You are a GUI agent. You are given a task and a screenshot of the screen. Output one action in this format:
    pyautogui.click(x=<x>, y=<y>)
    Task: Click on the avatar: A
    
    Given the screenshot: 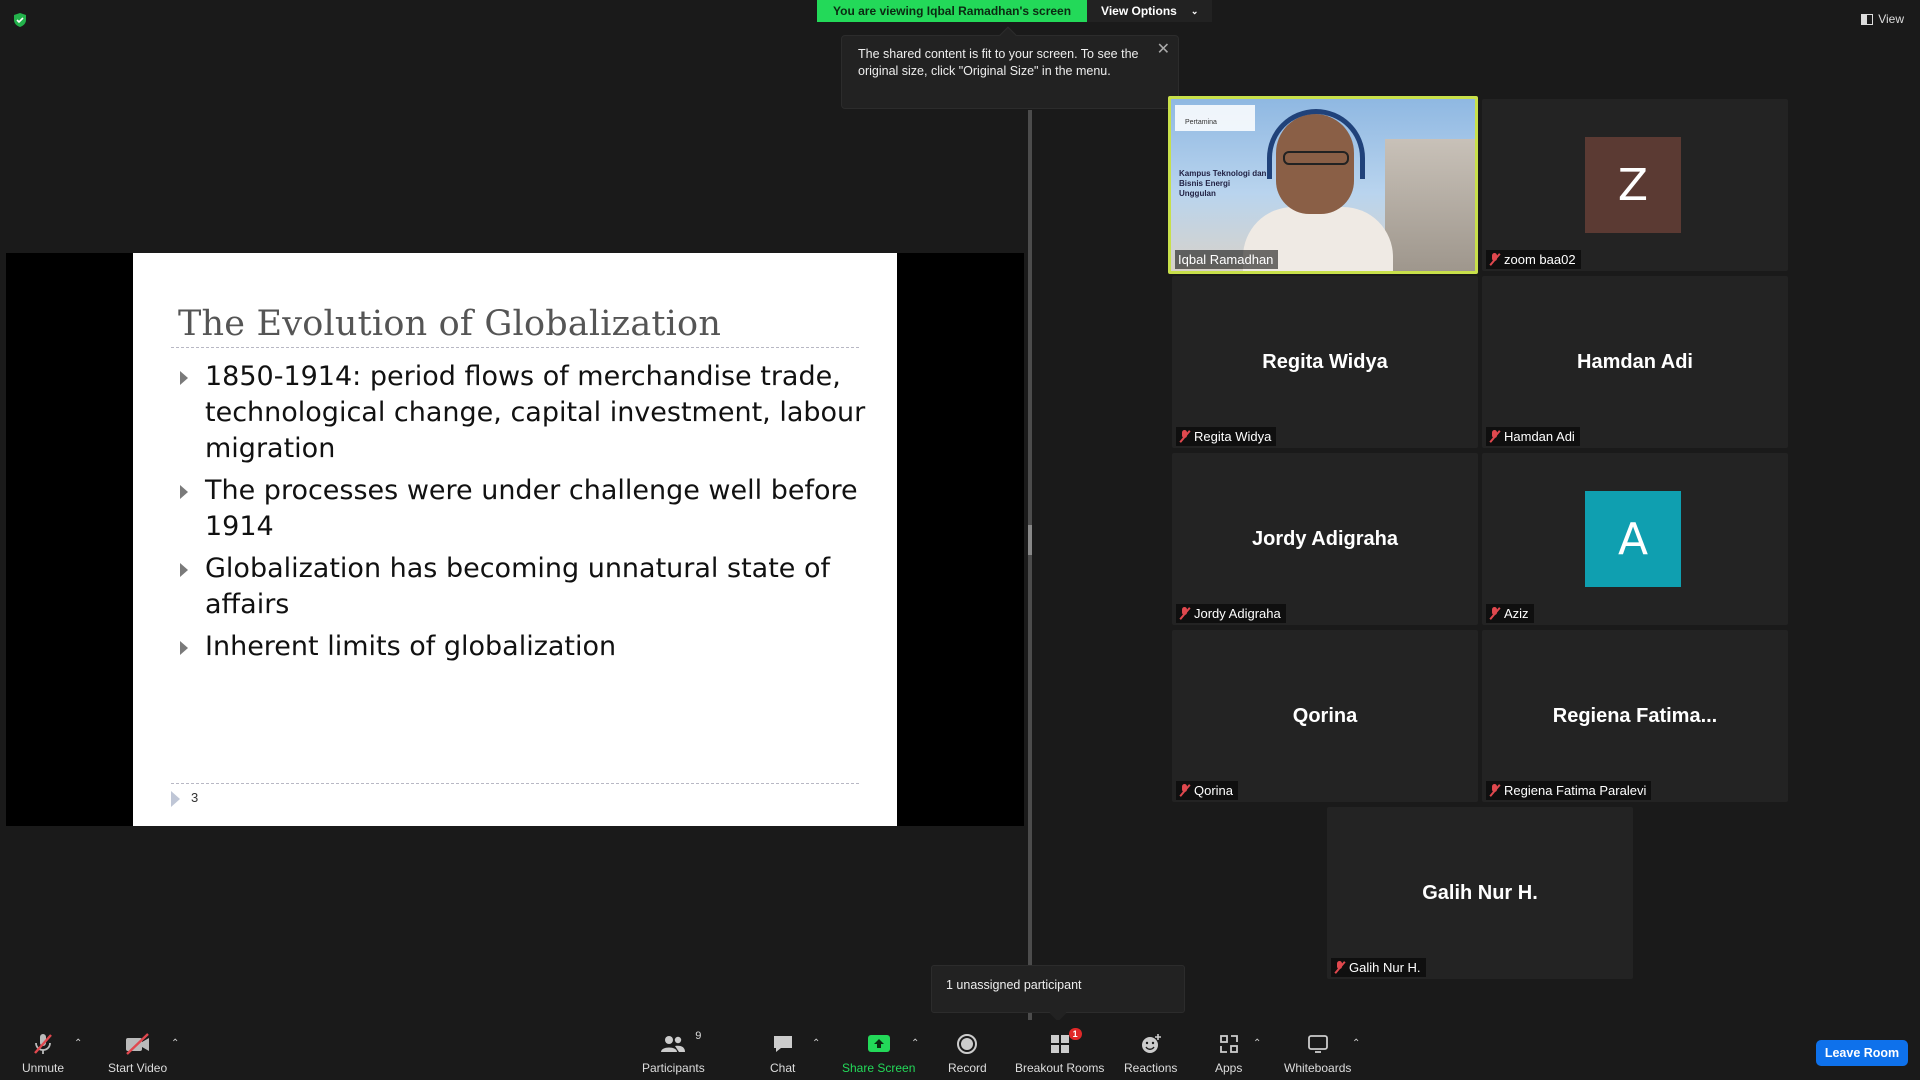 What is the action you would take?
    pyautogui.click(x=1633, y=539)
    